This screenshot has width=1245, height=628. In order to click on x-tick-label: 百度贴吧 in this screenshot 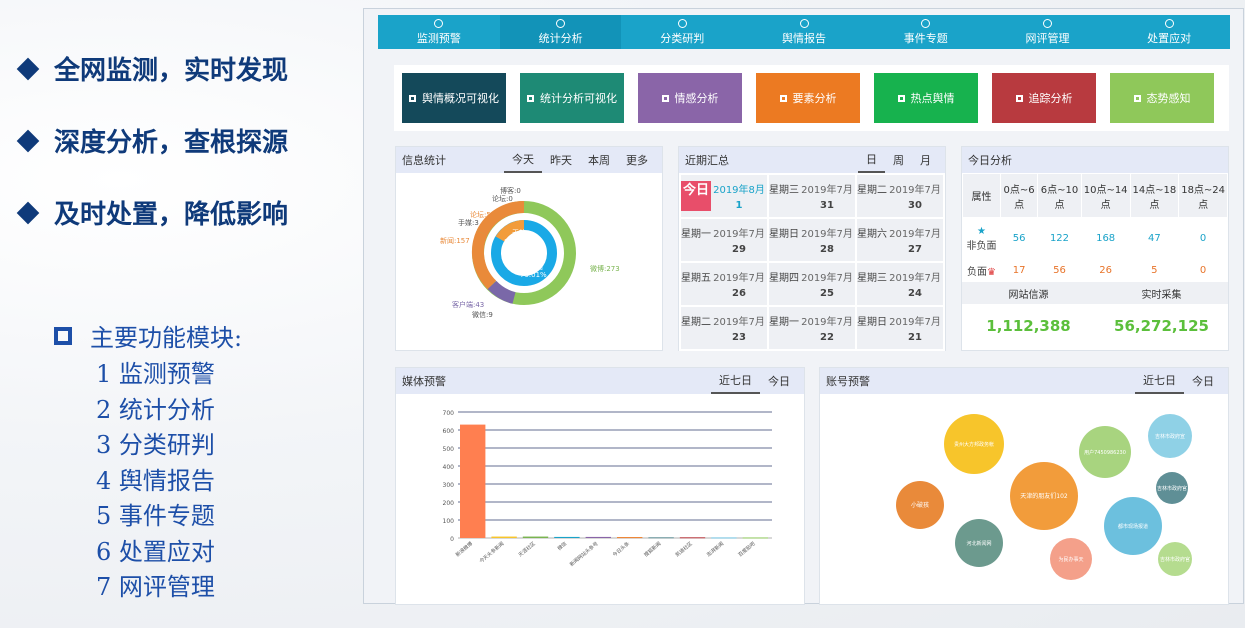, I will do `click(747, 549)`.